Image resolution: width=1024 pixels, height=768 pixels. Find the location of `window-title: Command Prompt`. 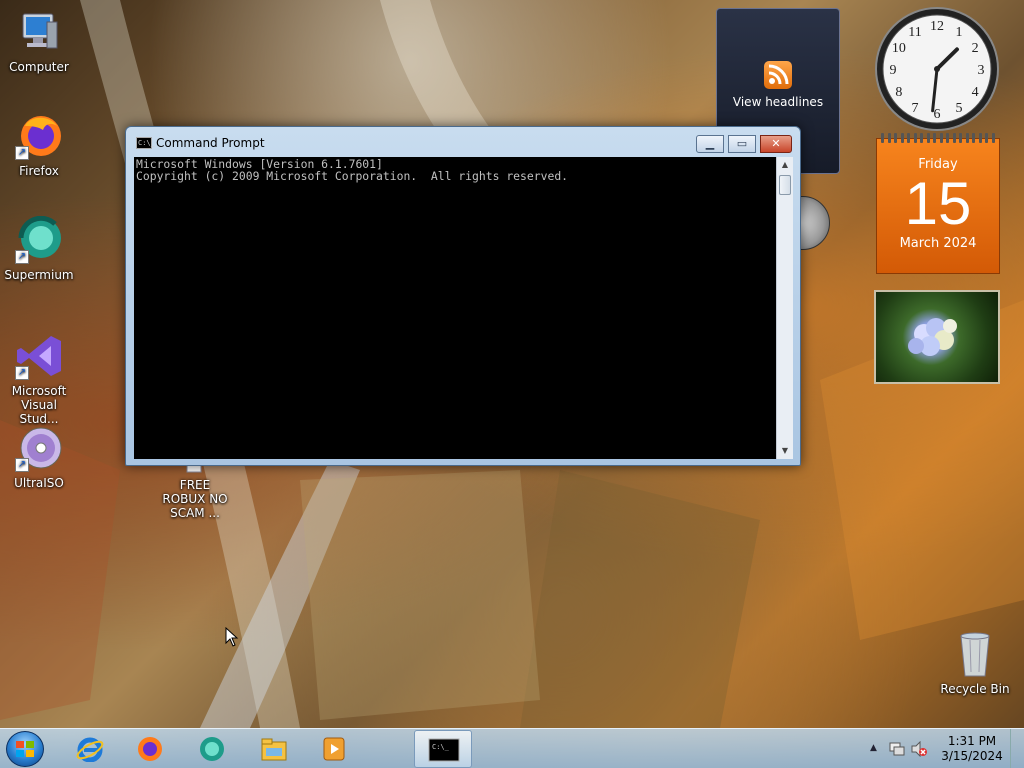

window-title: Command Prompt is located at coordinates (210, 143).